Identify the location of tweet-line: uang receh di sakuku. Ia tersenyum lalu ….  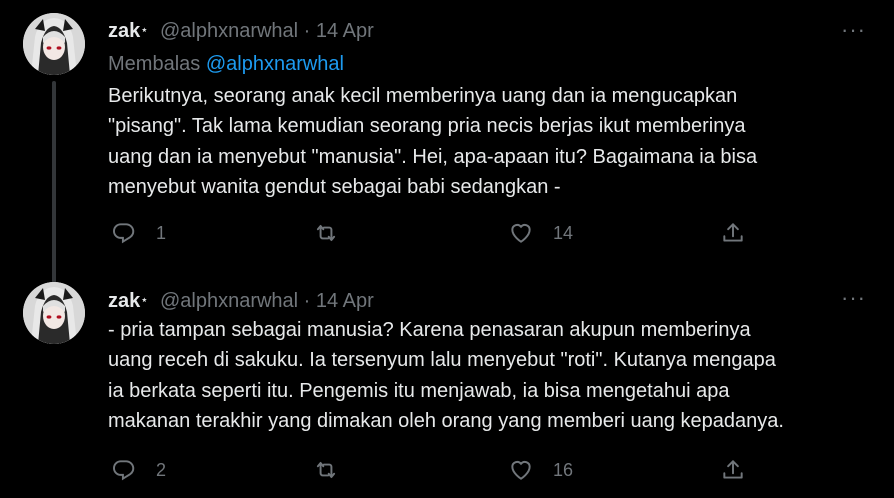
(442, 360).